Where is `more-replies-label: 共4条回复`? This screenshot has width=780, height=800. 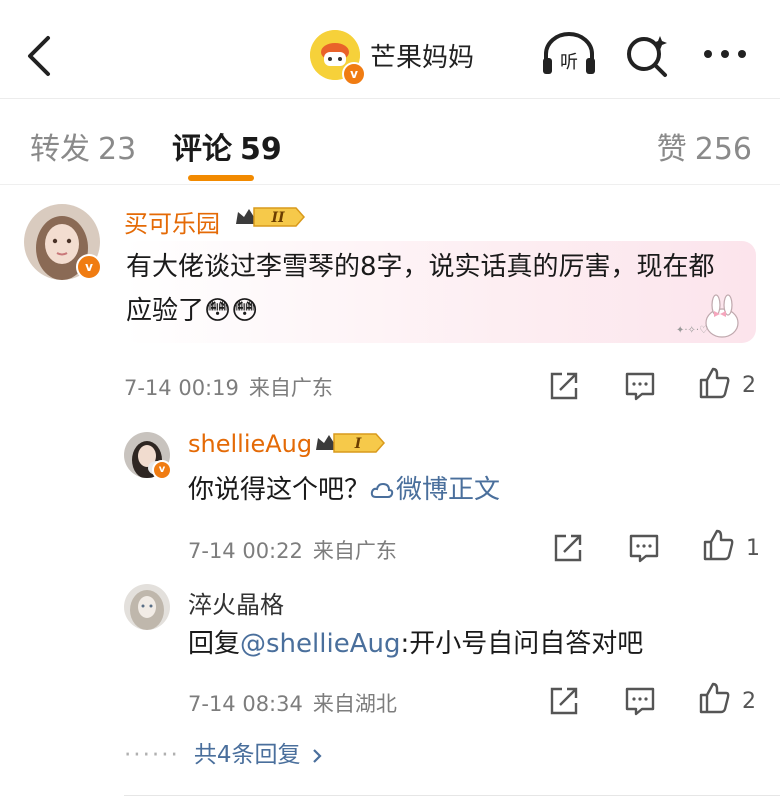
more-replies-label: 共4条回复 is located at coordinates (247, 755).